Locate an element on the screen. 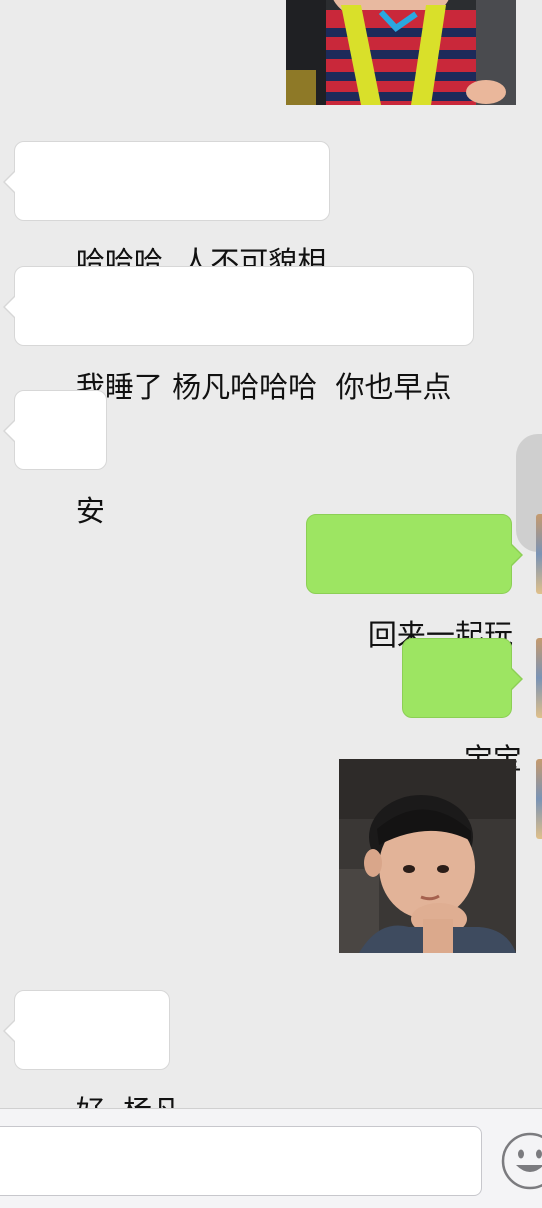 This screenshot has width=542, height=1208. received-message-bubble: 我睡了 杨凡哈哈哈 你也早点 is located at coordinates (238, 335).